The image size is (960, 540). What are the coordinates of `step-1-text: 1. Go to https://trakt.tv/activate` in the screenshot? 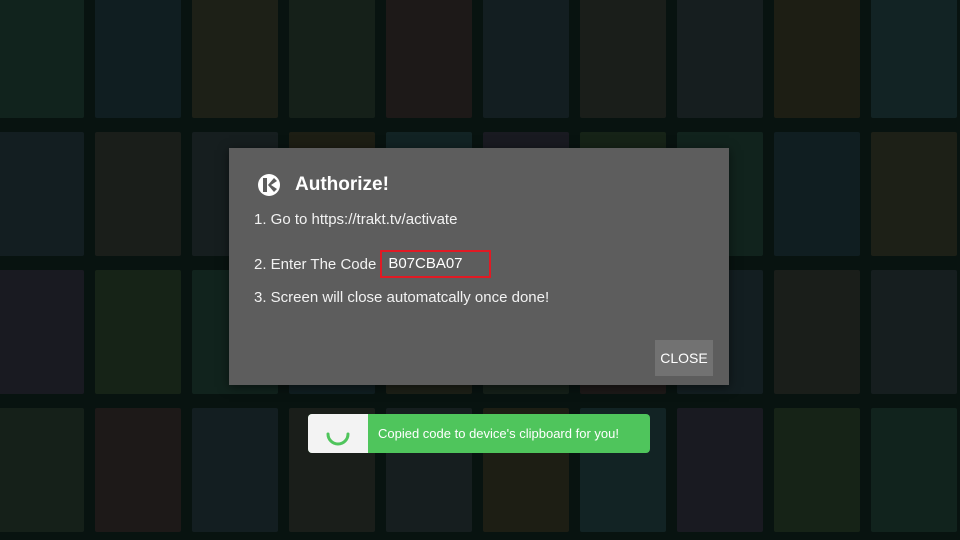 It's located at (356, 219).